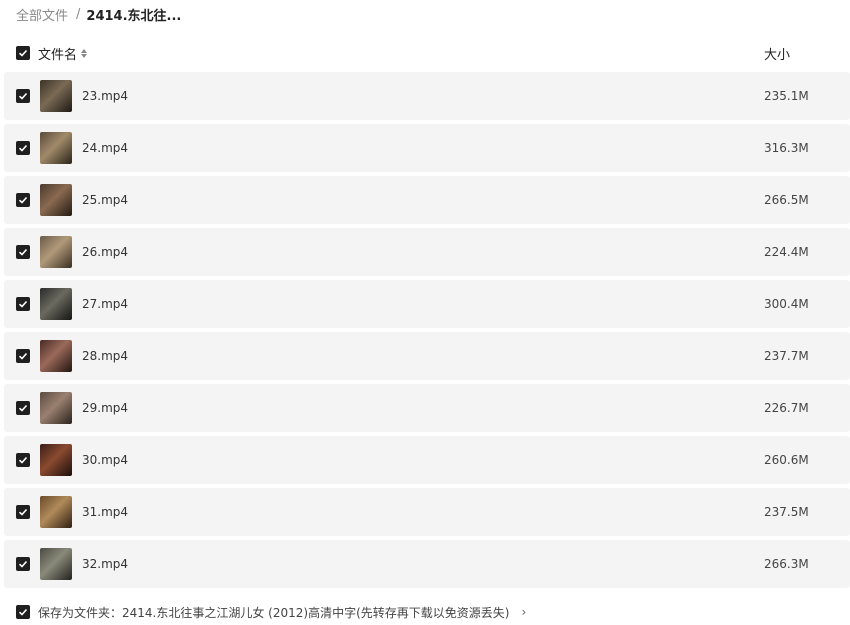 The width and height of the screenshot is (850, 625). Describe the element at coordinates (105, 460) in the screenshot. I see `file-name: 30.mp4` at that location.